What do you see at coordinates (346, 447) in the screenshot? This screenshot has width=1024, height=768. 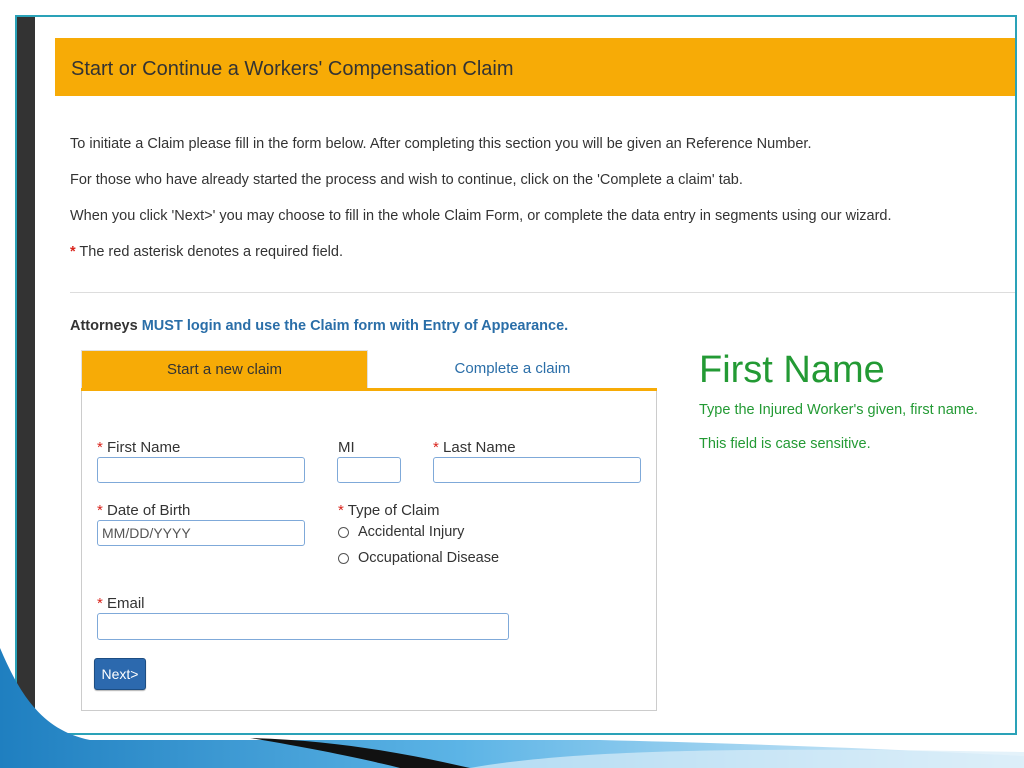 I see `mi-label: MI` at bounding box center [346, 447].